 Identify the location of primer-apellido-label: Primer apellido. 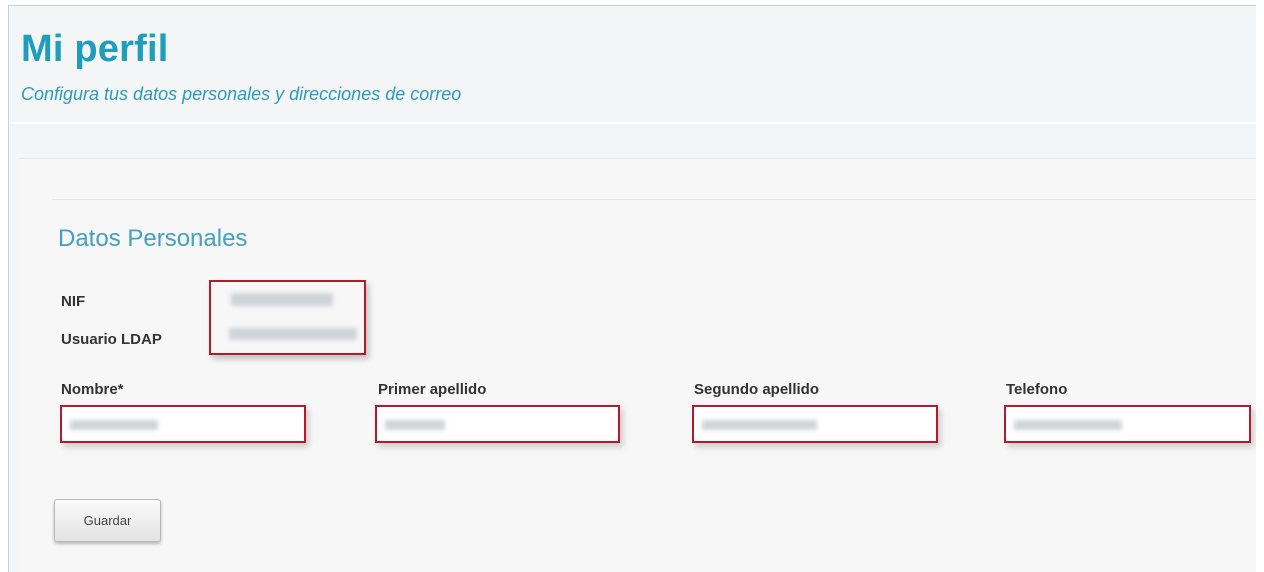
(432, 389).